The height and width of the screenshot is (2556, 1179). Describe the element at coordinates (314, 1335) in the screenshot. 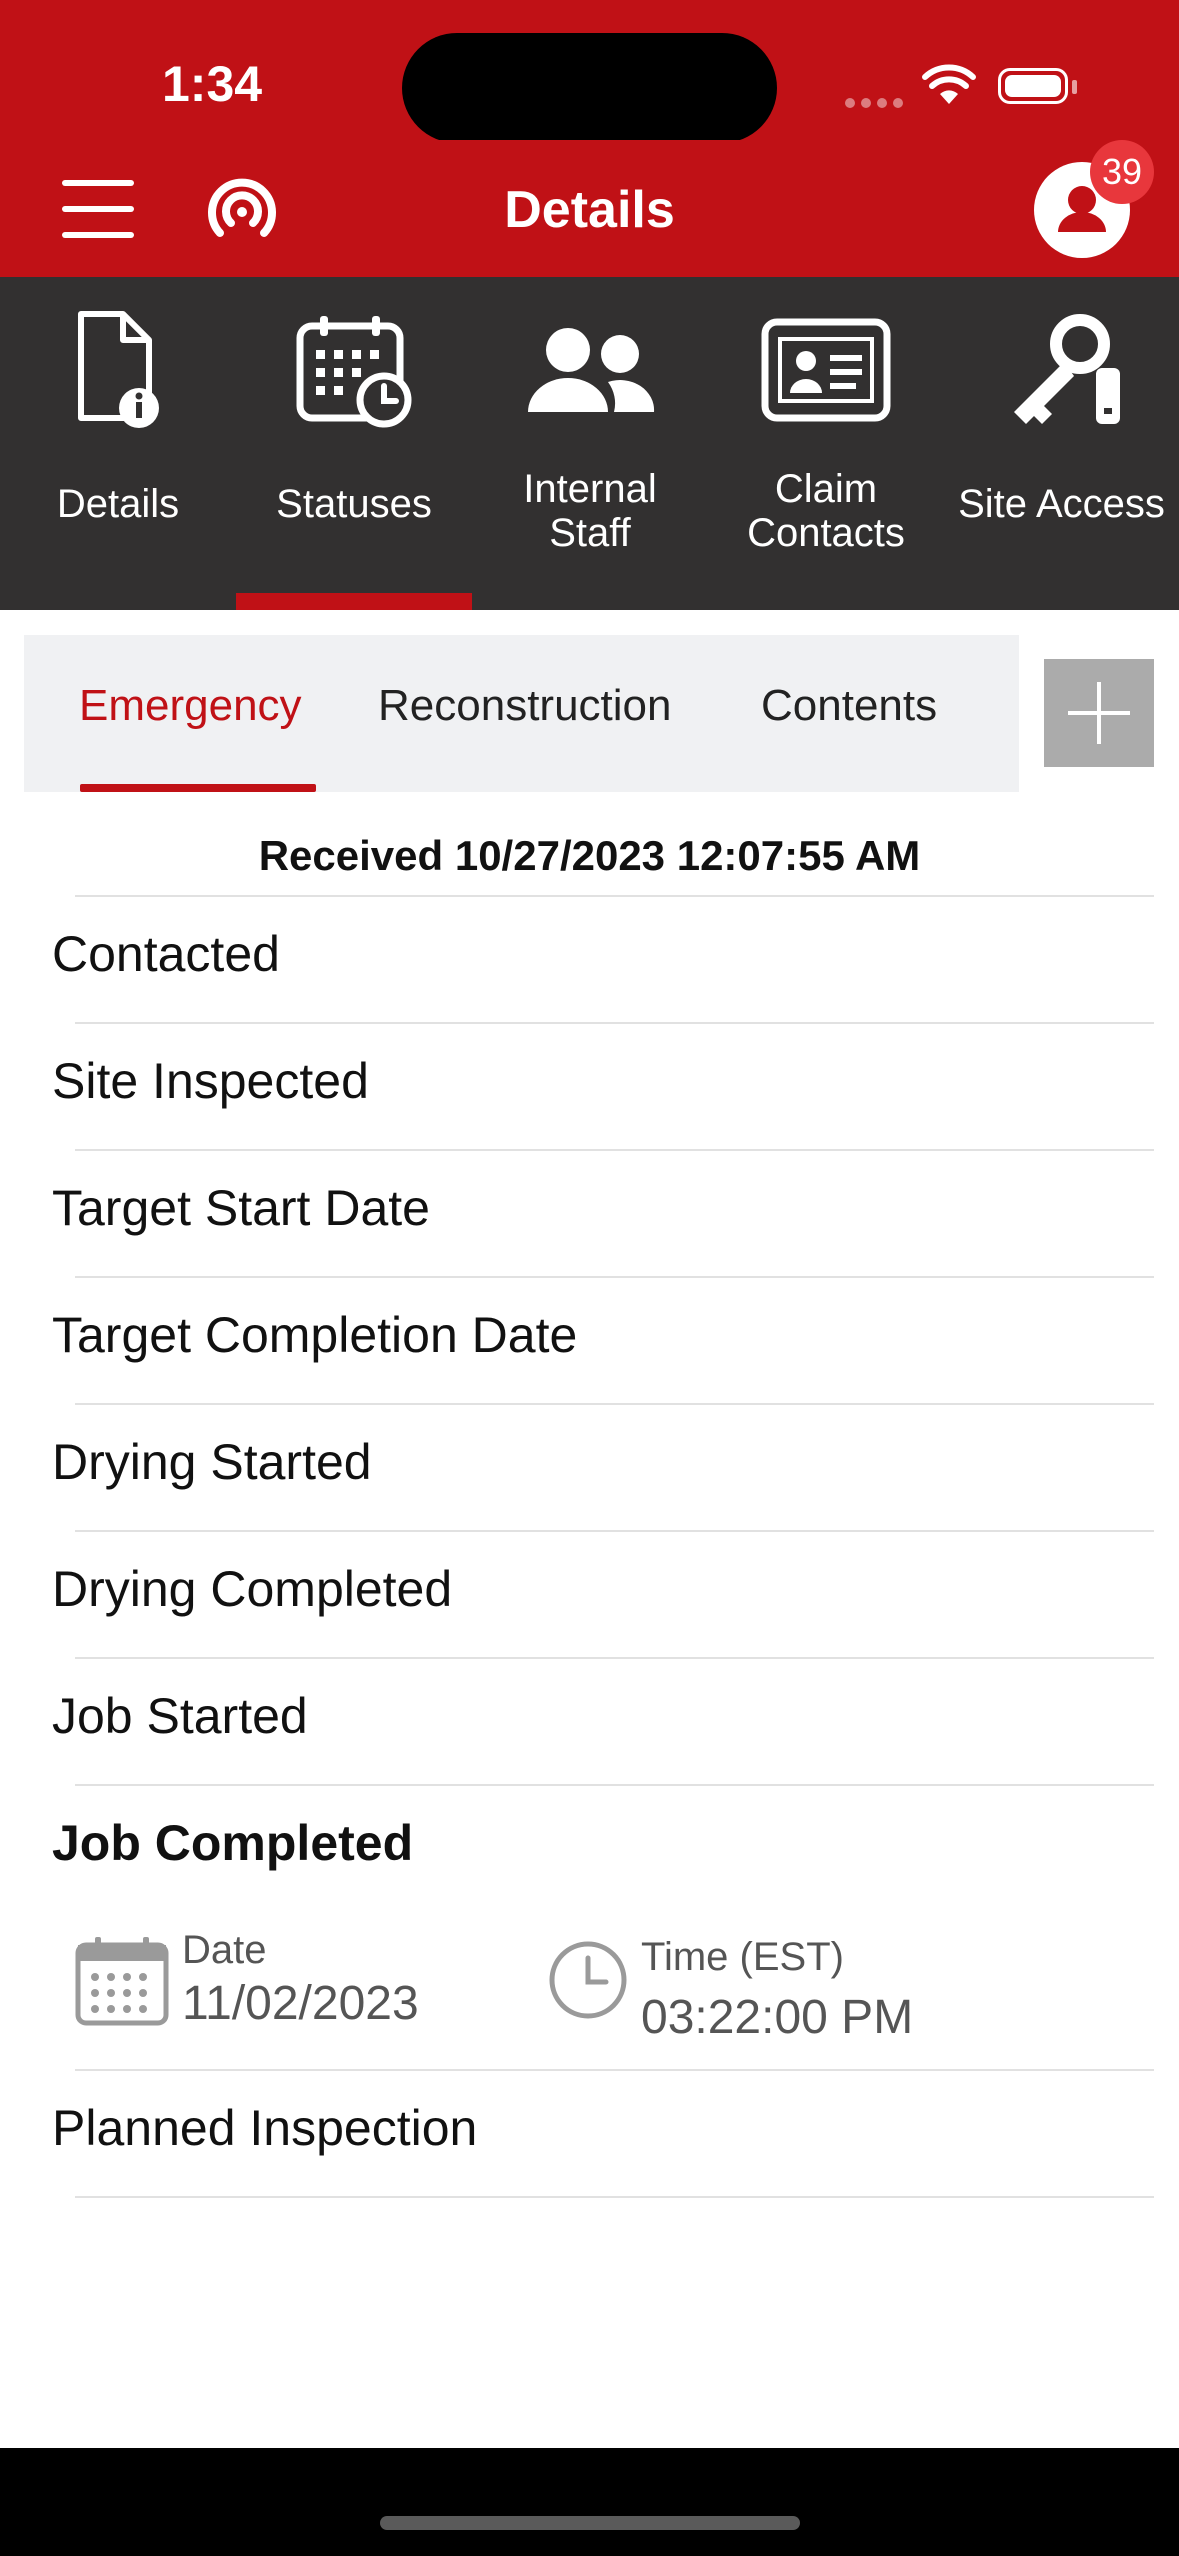

I see `status-row-target-completion-date: Target Completion Date` at that location.